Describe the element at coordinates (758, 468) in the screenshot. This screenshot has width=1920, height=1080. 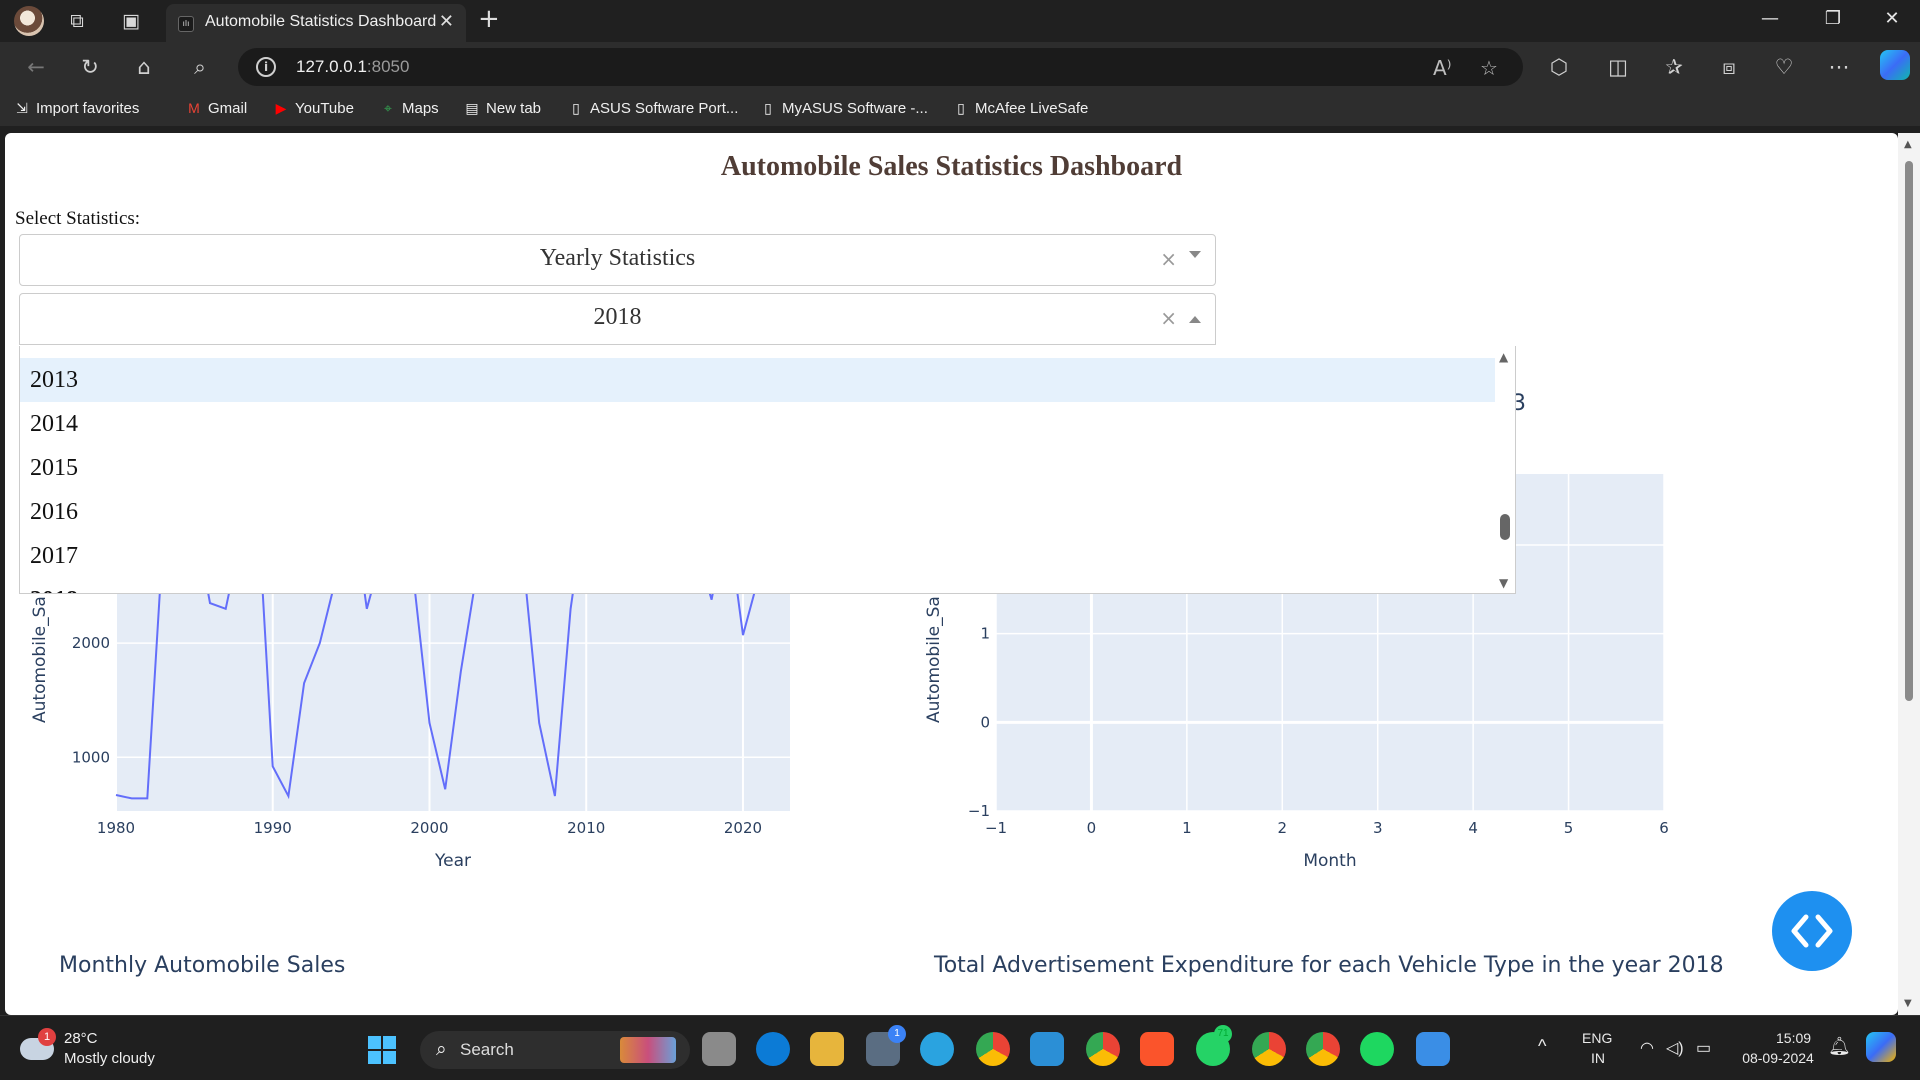
I see `option-2015: 2015` at that location.